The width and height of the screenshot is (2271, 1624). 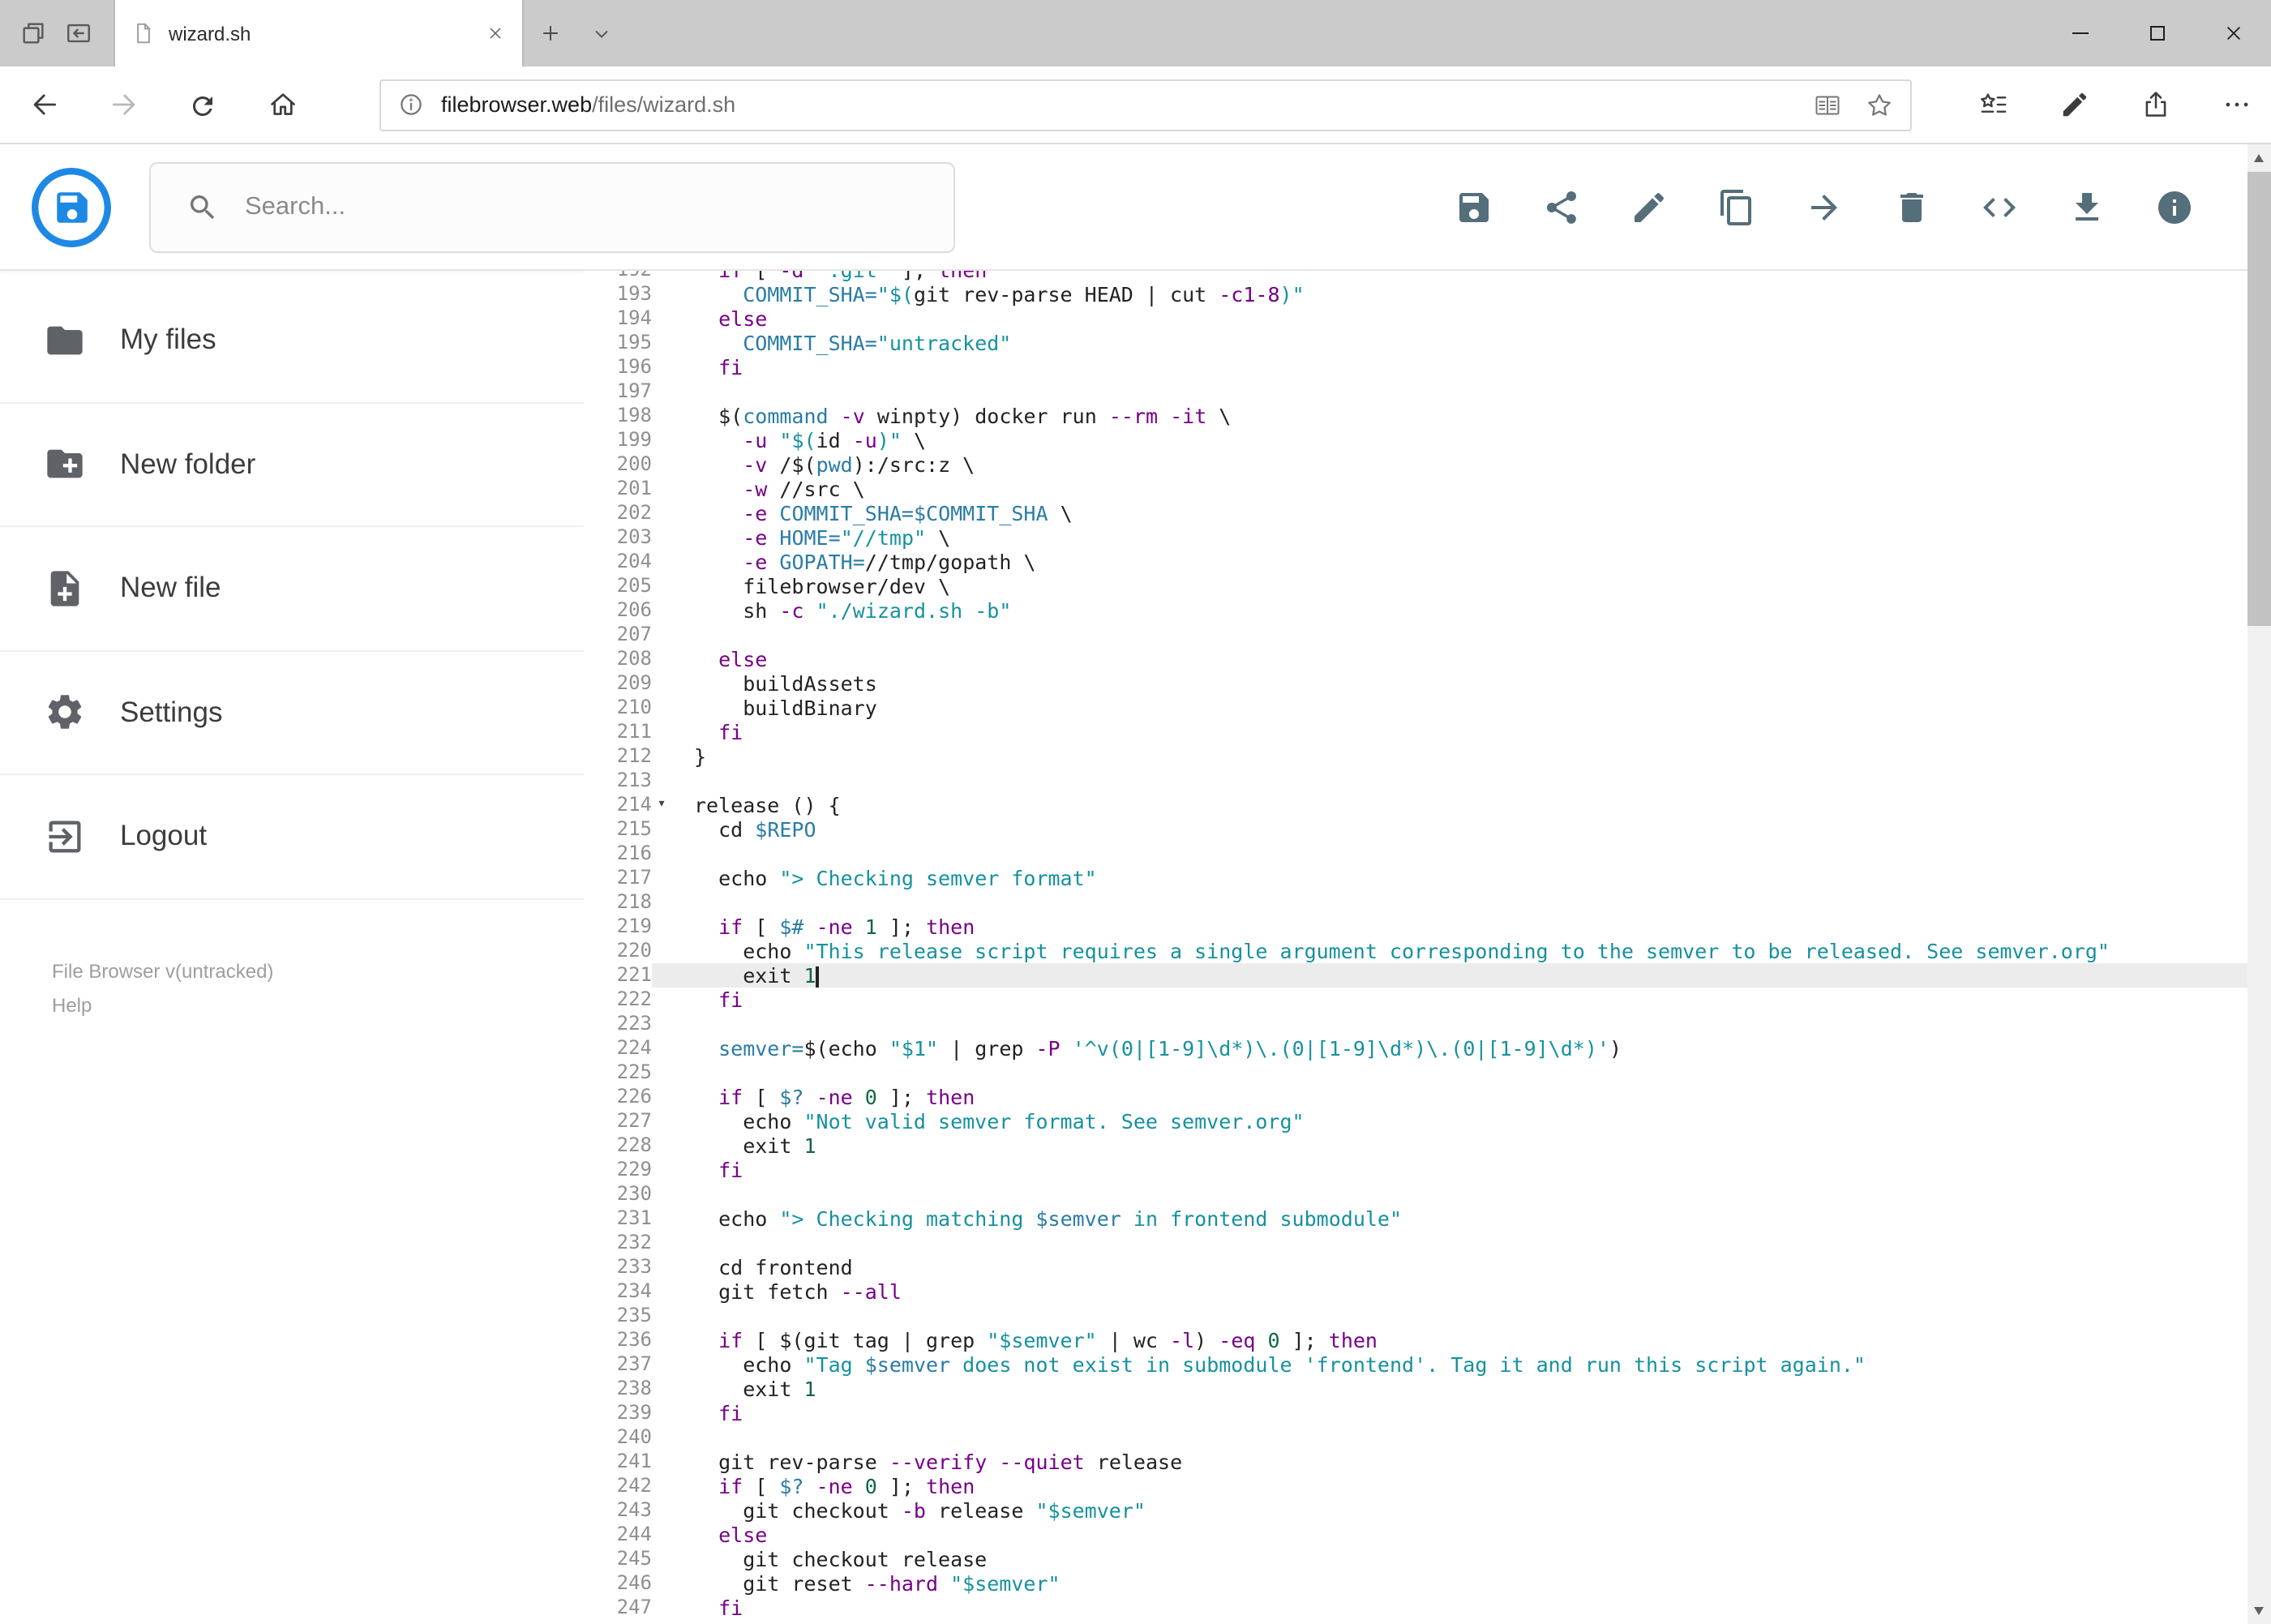 What do you see at coordinates (1416, 732) in the screenshot?
I see `code-line-211: 211 fi` at bounding box center [1416, 732].